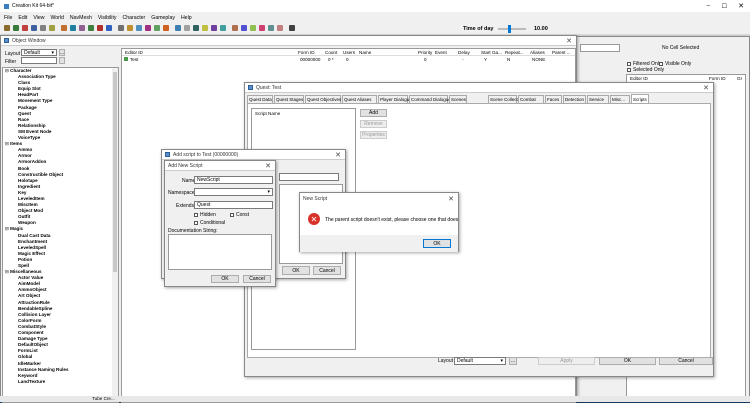  I want to click on tab-scripts: Scripts, so click(640, 98).